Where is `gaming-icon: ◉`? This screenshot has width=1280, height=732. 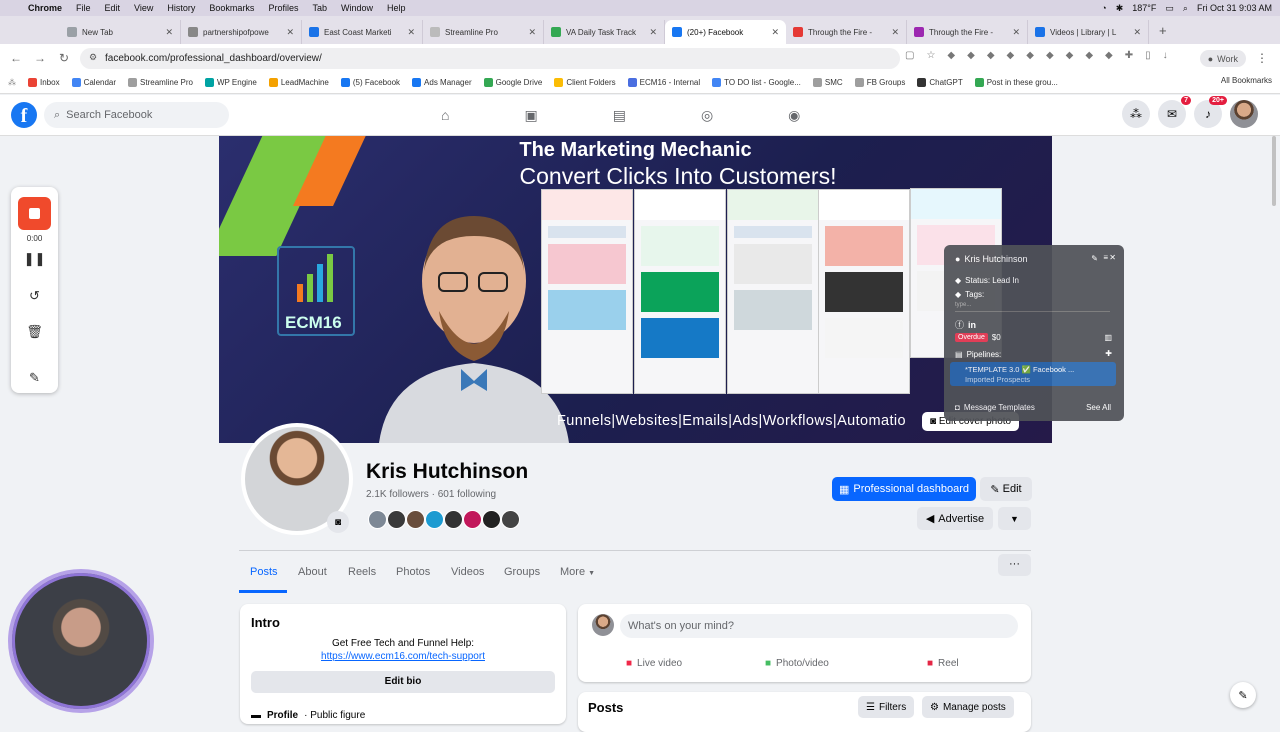
gaming-icon: ◉ is located at coordinates (794, 115).